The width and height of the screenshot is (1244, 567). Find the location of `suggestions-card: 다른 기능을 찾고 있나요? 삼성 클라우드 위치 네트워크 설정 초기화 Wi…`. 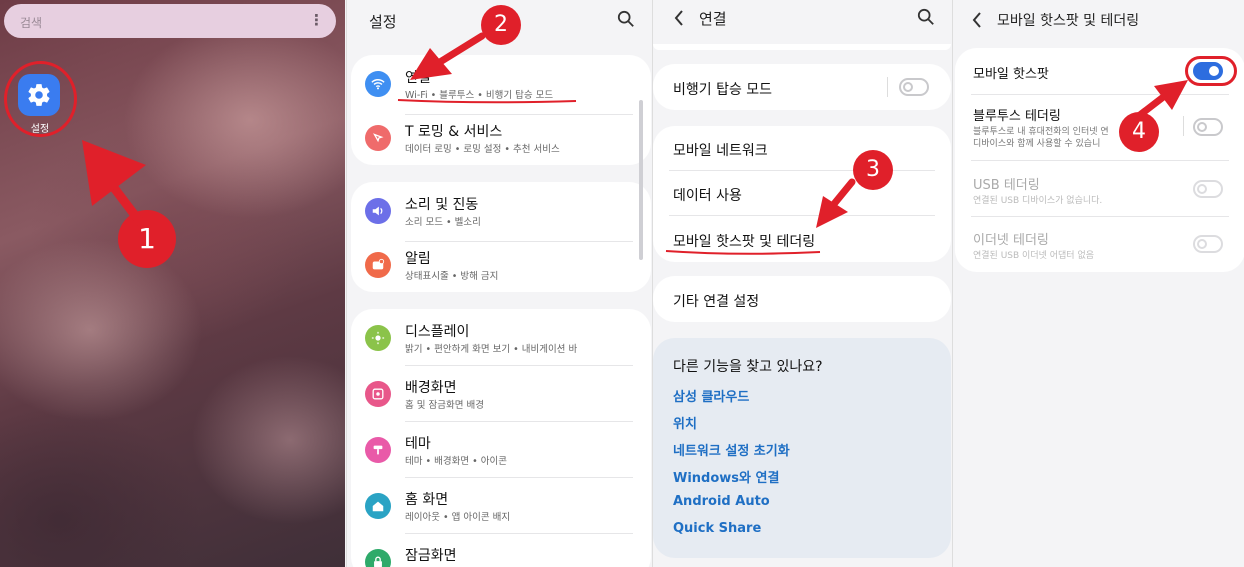

suggestions-card: 다른 기능을 찾고 있나요? 삼성 클라우드 위치 네트워크 설정 초기화 Wi… is located at coordinates (802, 448).